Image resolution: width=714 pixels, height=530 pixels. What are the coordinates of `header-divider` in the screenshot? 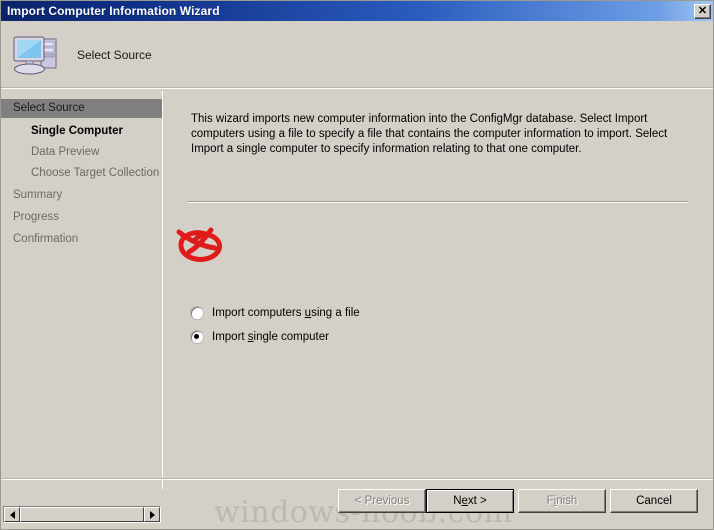 It's located at (357, 88).